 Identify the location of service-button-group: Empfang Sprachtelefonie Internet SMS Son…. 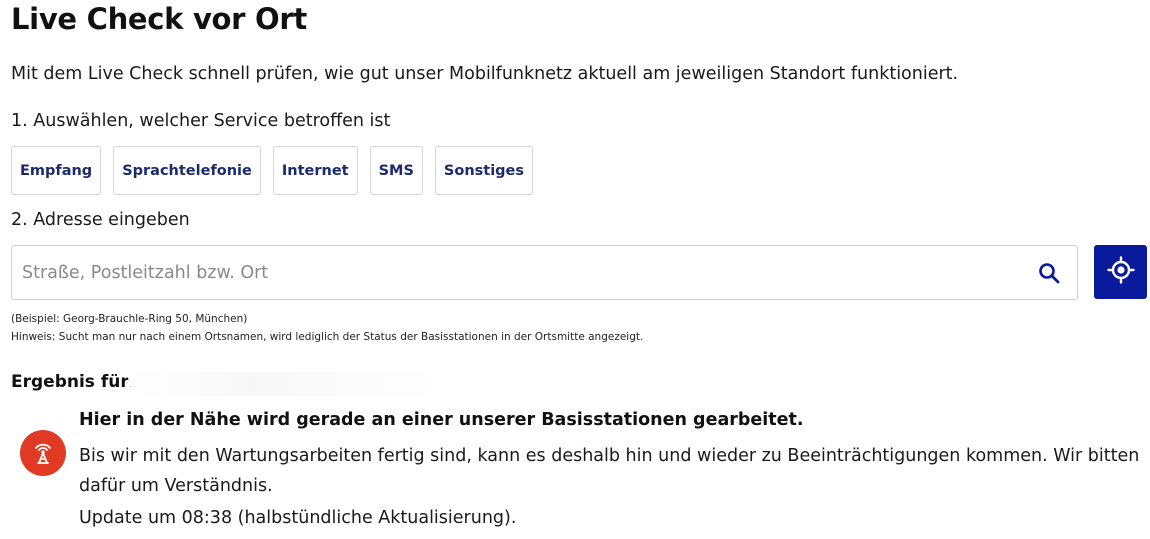
(272, 170).